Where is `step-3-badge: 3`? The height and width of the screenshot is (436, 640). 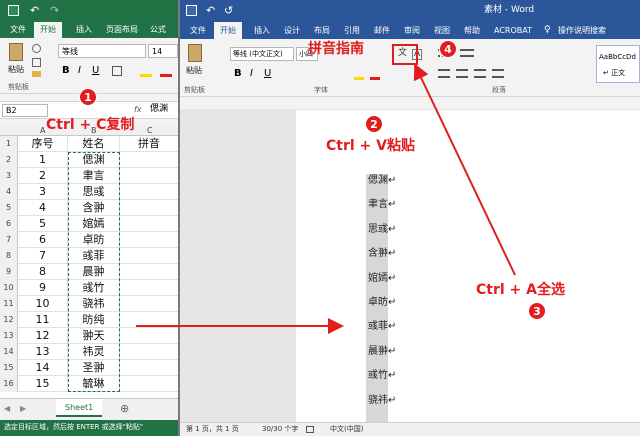
step-3-badge: 3 is located at coordinates (537, 311).